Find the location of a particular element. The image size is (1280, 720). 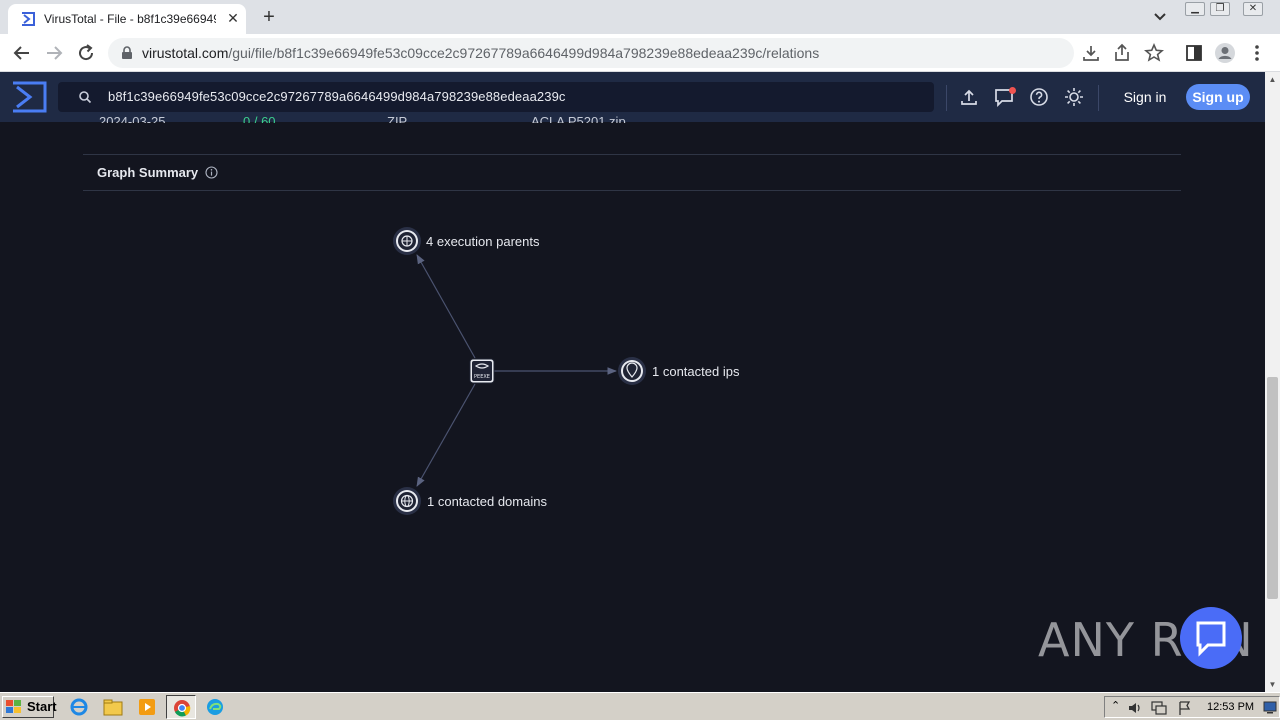

center-node-label: PEEXE is located at coordinates (482, 377).